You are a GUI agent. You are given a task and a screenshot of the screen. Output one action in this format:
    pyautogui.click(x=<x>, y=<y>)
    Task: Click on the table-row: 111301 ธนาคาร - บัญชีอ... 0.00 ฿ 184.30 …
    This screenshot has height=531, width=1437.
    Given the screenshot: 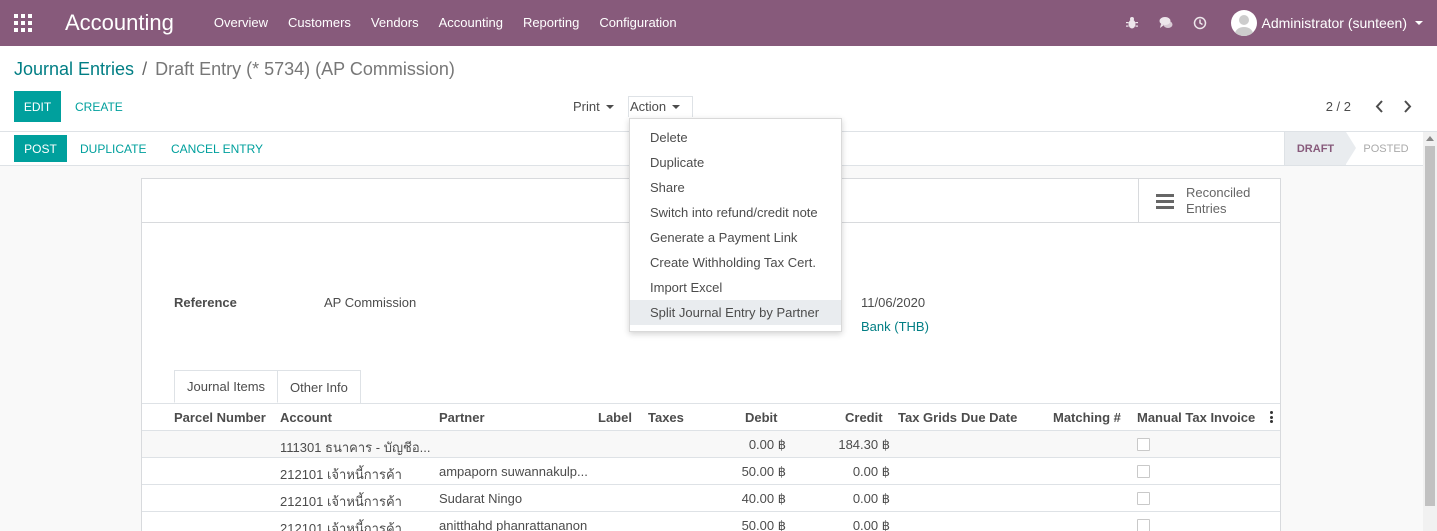 What is the action you would take?
    pyautogui.click(x=711, y=444)
    